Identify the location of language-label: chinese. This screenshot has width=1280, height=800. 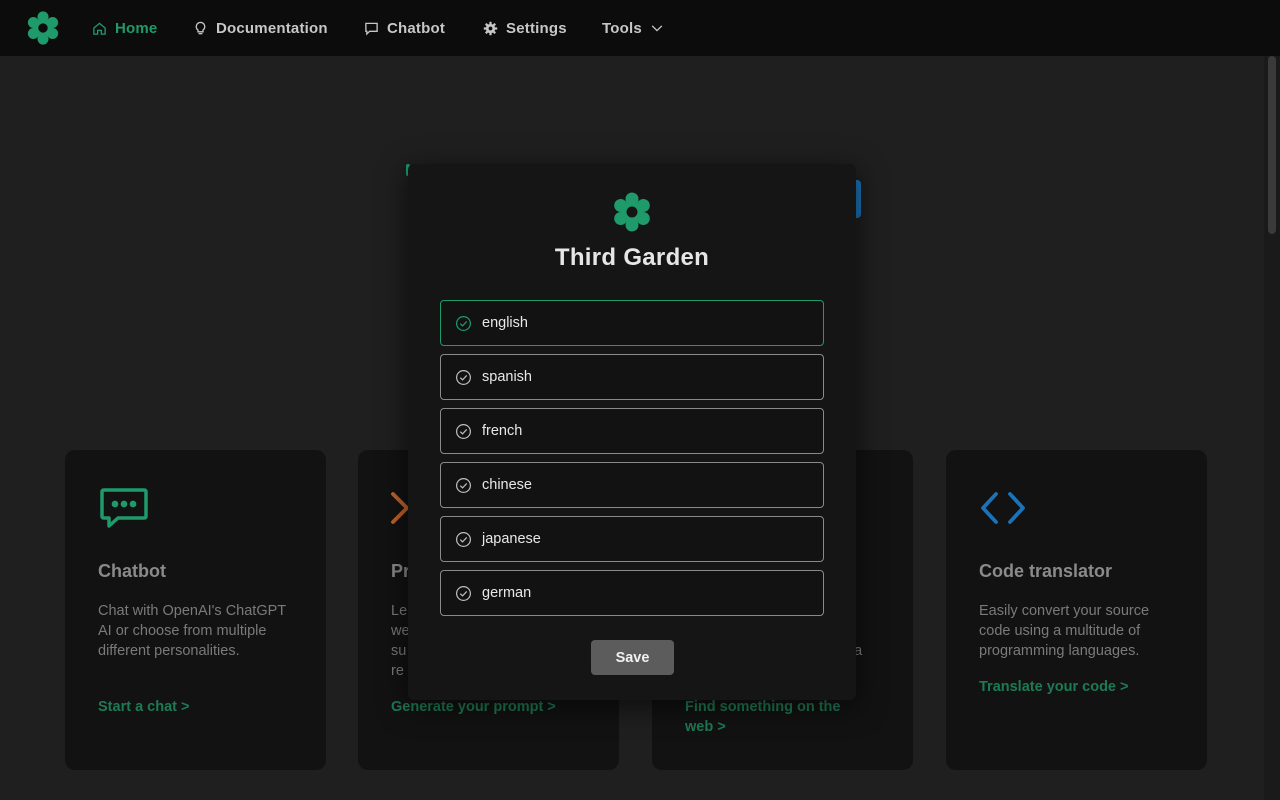
(507, 485).